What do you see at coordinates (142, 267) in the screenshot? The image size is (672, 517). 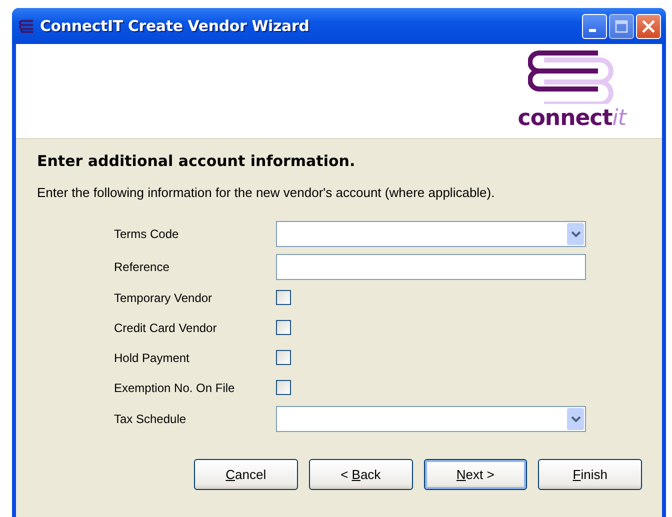 I see `field-label: Reference` at bounding box center [142, 267].